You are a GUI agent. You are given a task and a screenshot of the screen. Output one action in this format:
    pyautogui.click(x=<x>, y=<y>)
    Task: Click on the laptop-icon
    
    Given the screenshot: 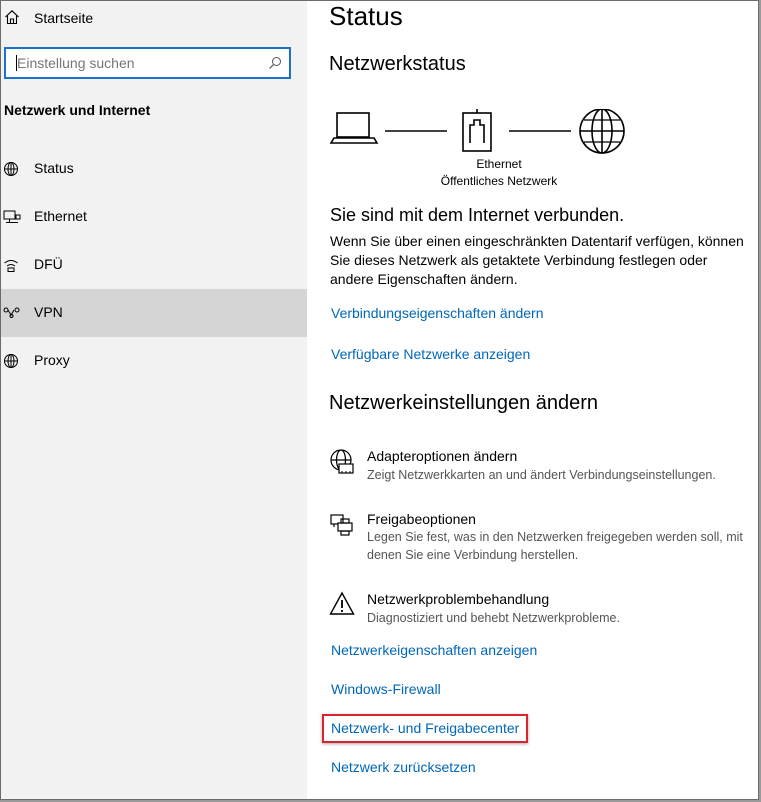 What is the action you would take?
    pyautogui.click(x=354, y=128)
    